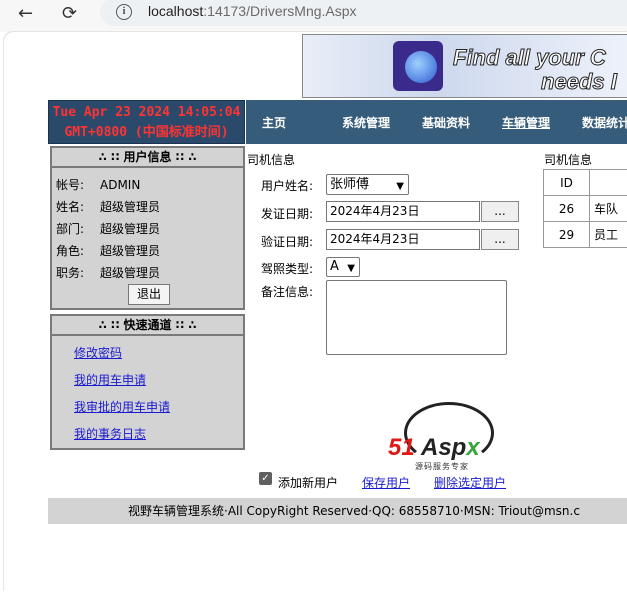  What do you see at coordinates (130, 207) in the screenshot?
I see `name-value: 超级管理员` at bounding box center [130, 207].